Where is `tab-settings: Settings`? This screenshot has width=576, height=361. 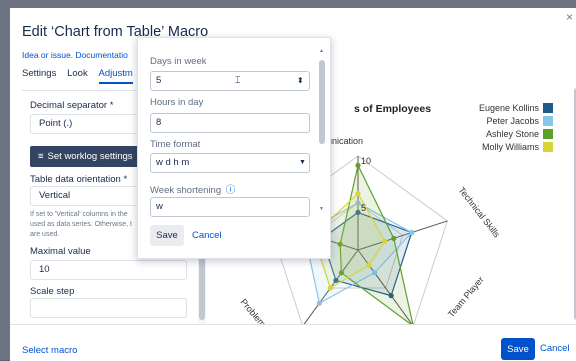
tab-settings: Settings is located at coordinates (39, 73).